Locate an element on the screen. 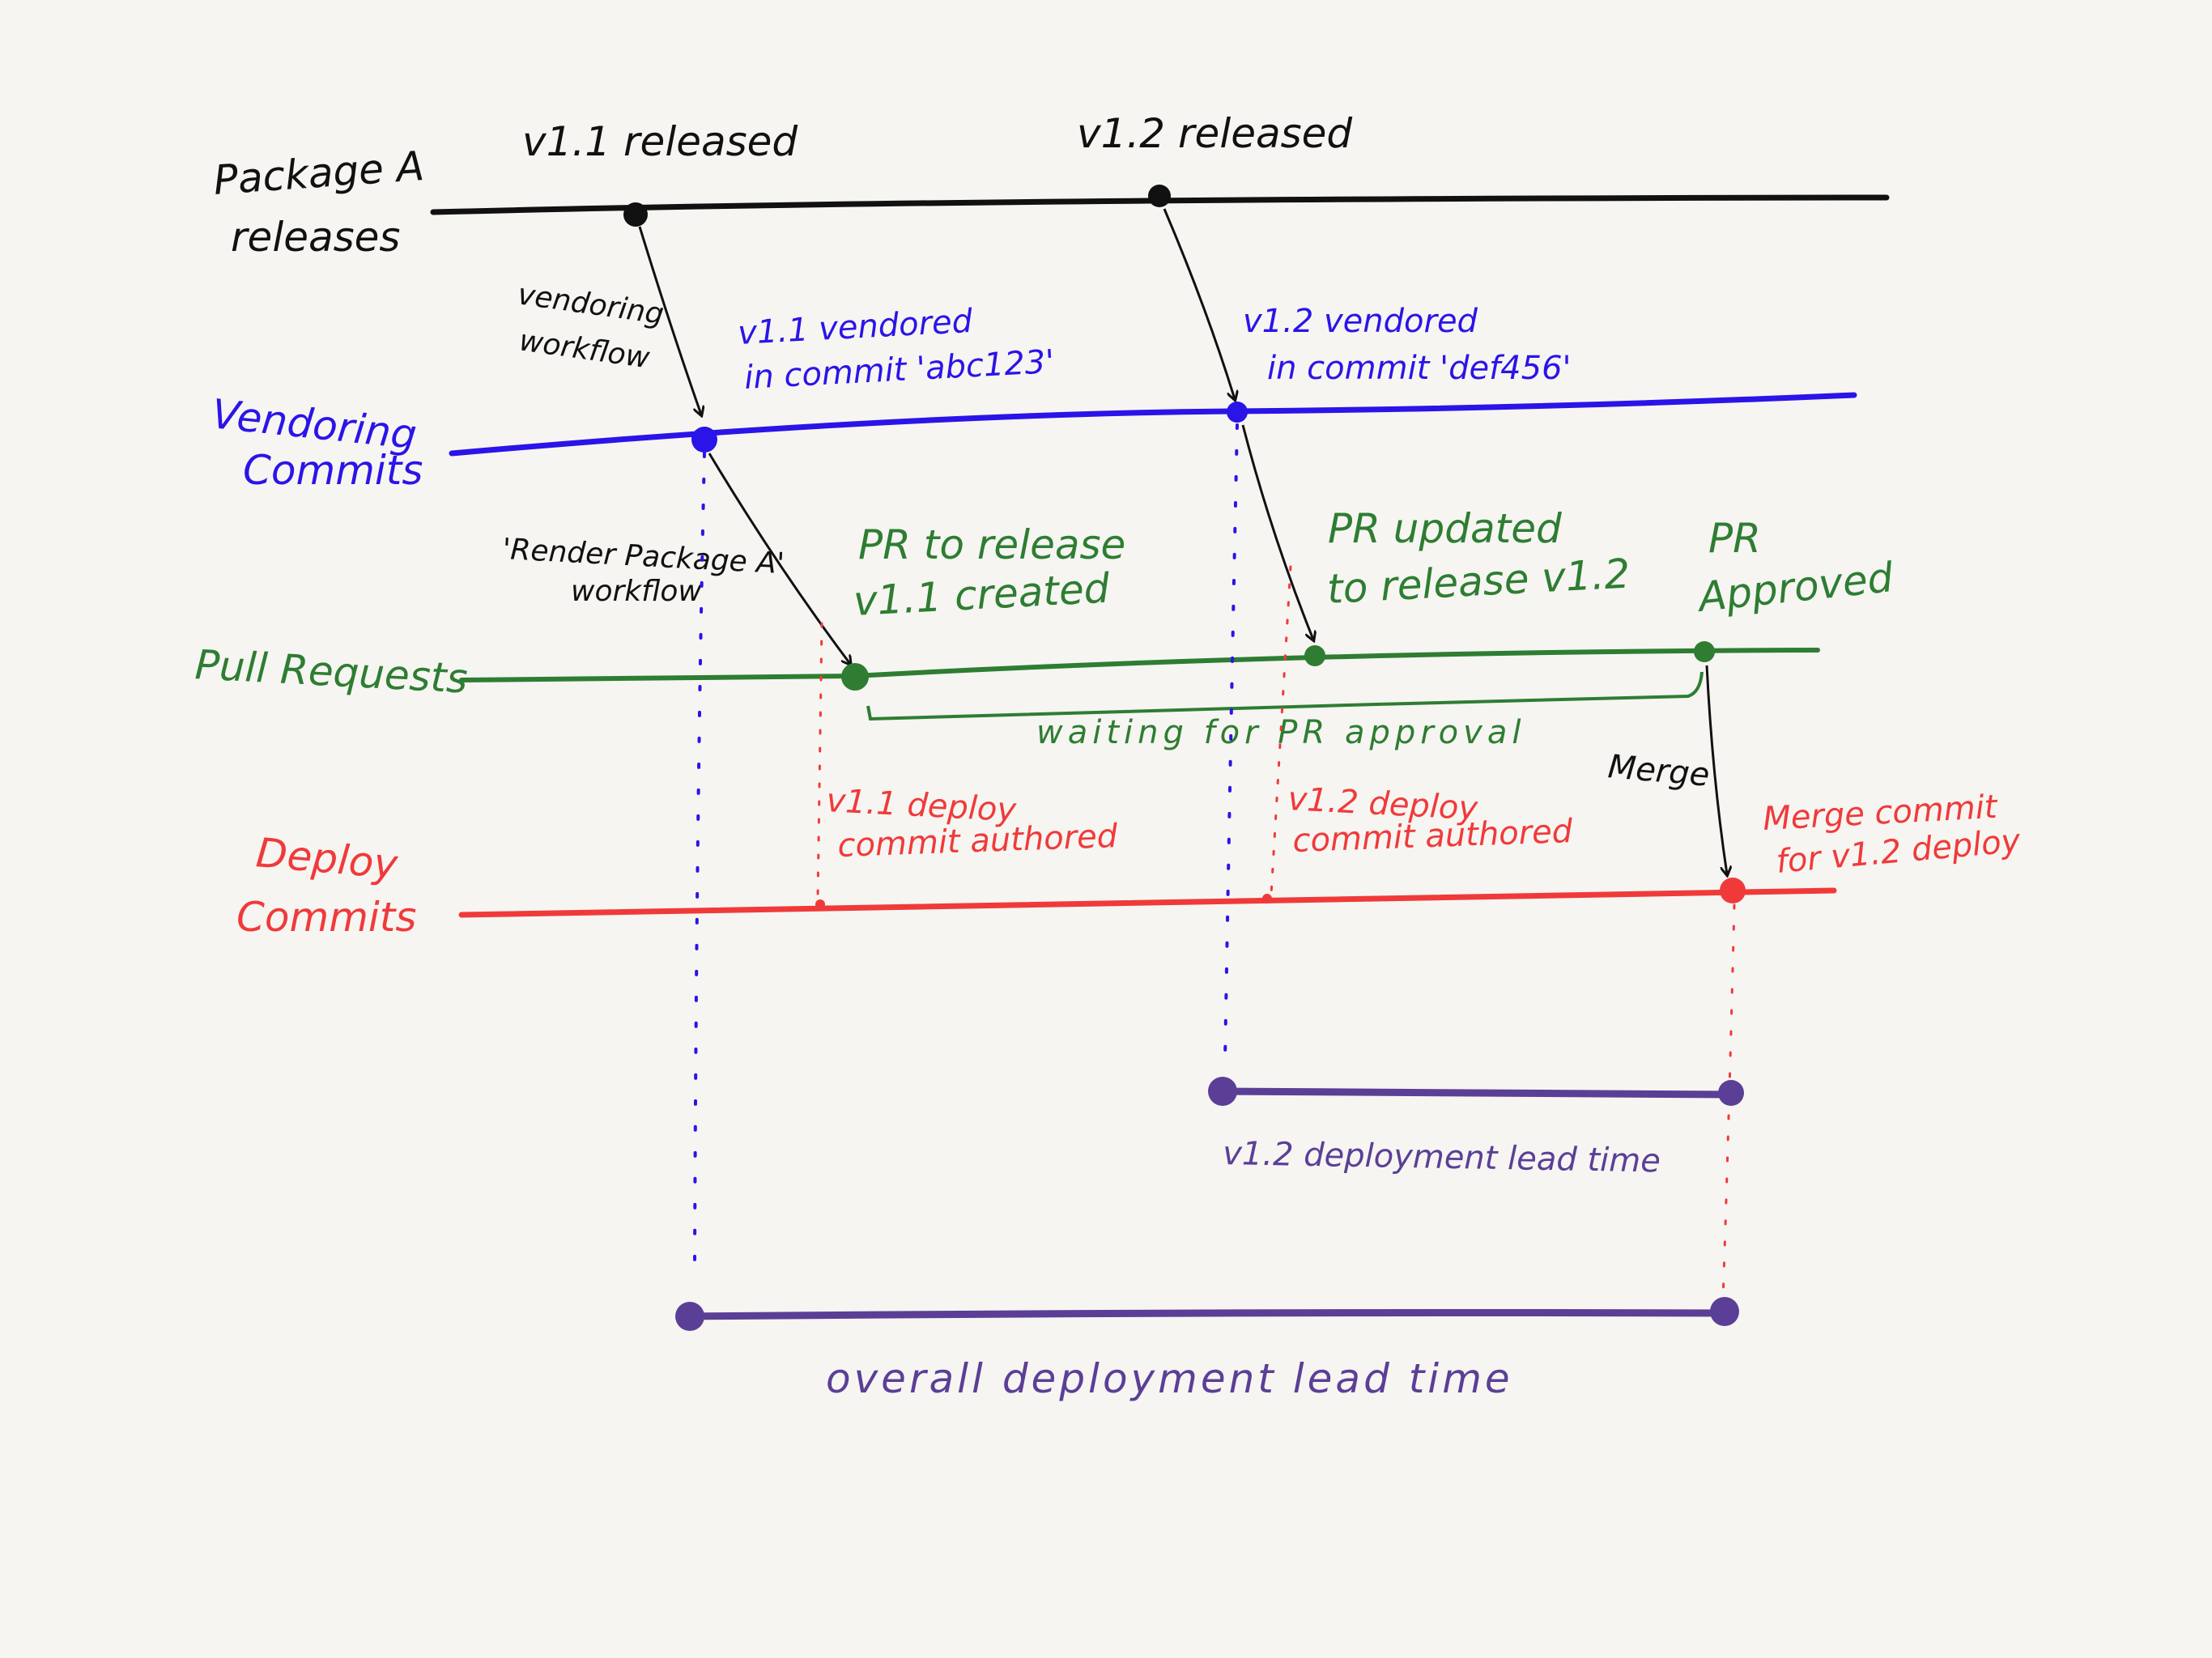 The image size is (2212, 1658). v12-vendored-label-line1: v1.2 vendored is located at coordinates (1361, 321).